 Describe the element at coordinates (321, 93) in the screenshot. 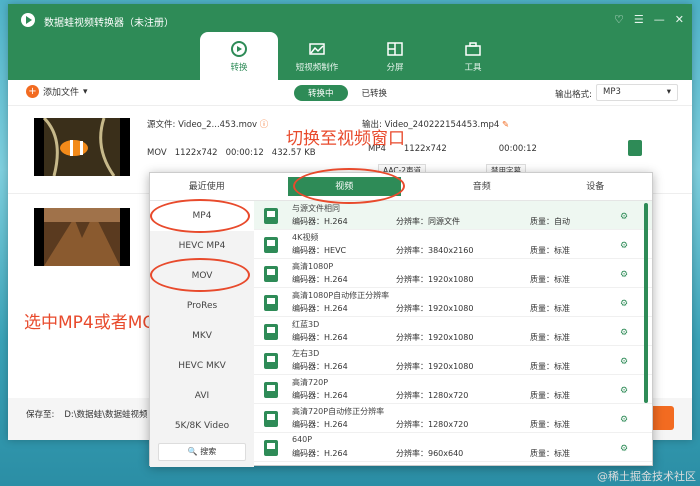

I see `tab-converting: 转换中` at that location.